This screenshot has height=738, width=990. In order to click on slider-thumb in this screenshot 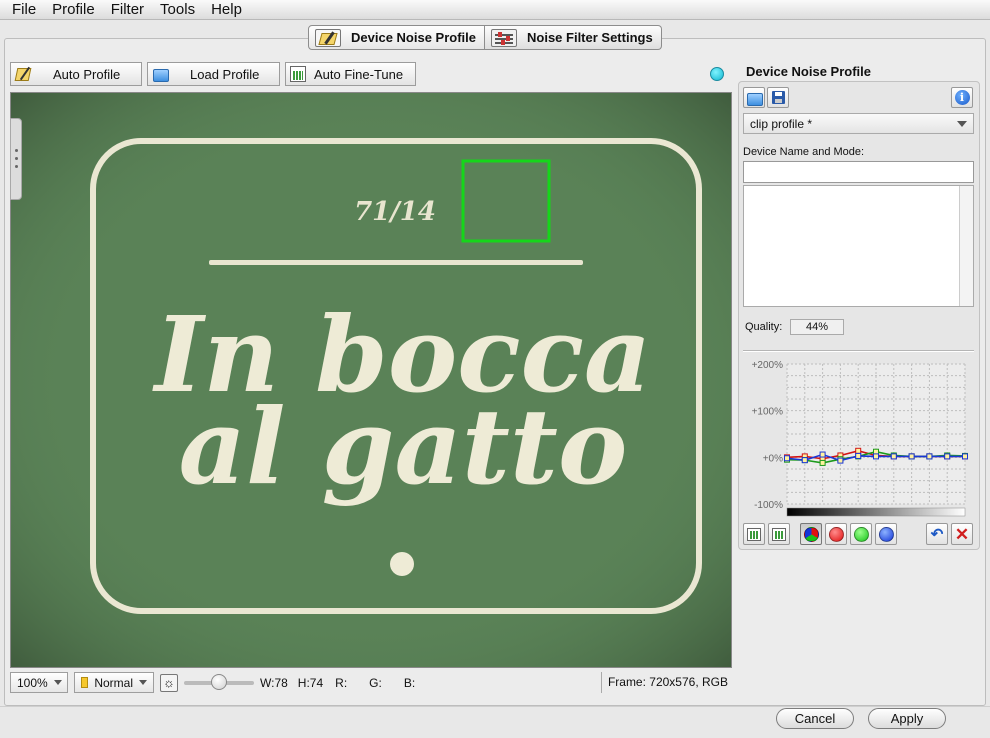, I will do `click(219, 681)`.